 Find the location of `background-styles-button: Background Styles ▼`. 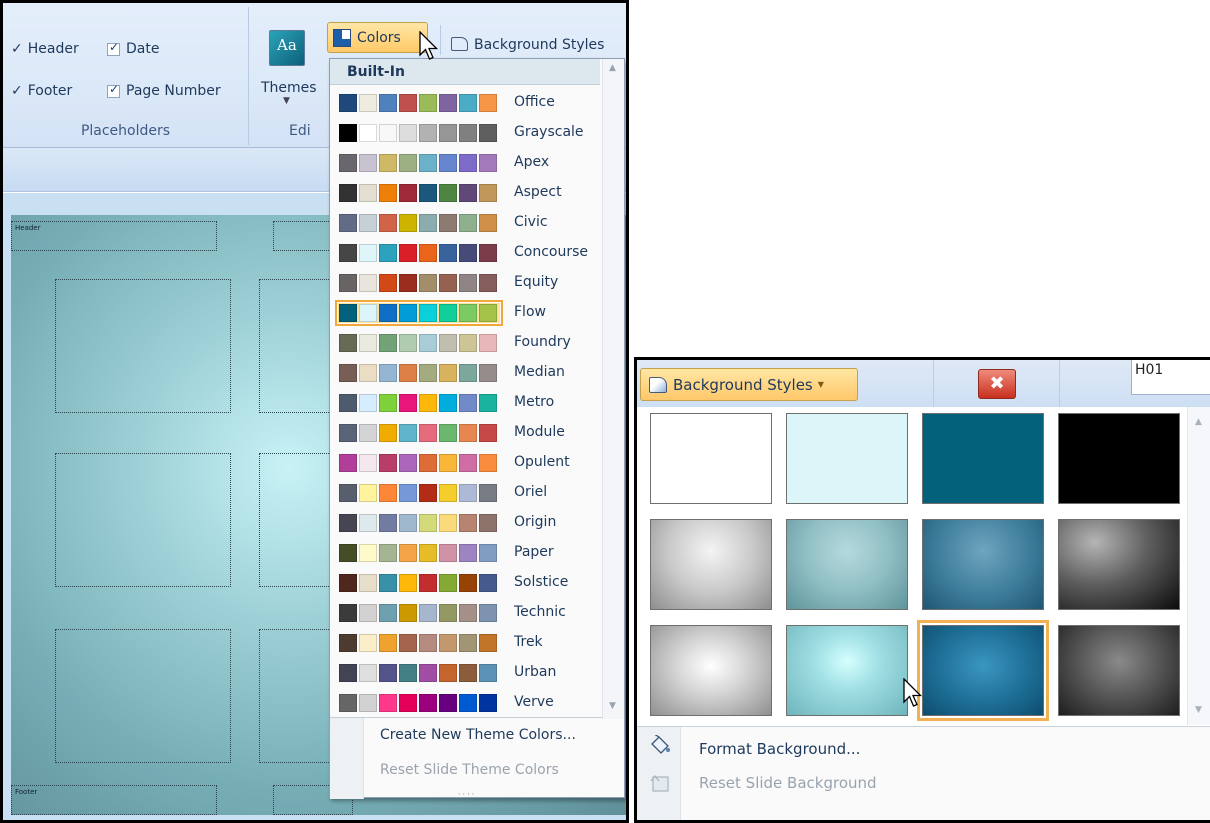

background-styles-button: Background Styles ▼ is located at coordinates (749, 384).